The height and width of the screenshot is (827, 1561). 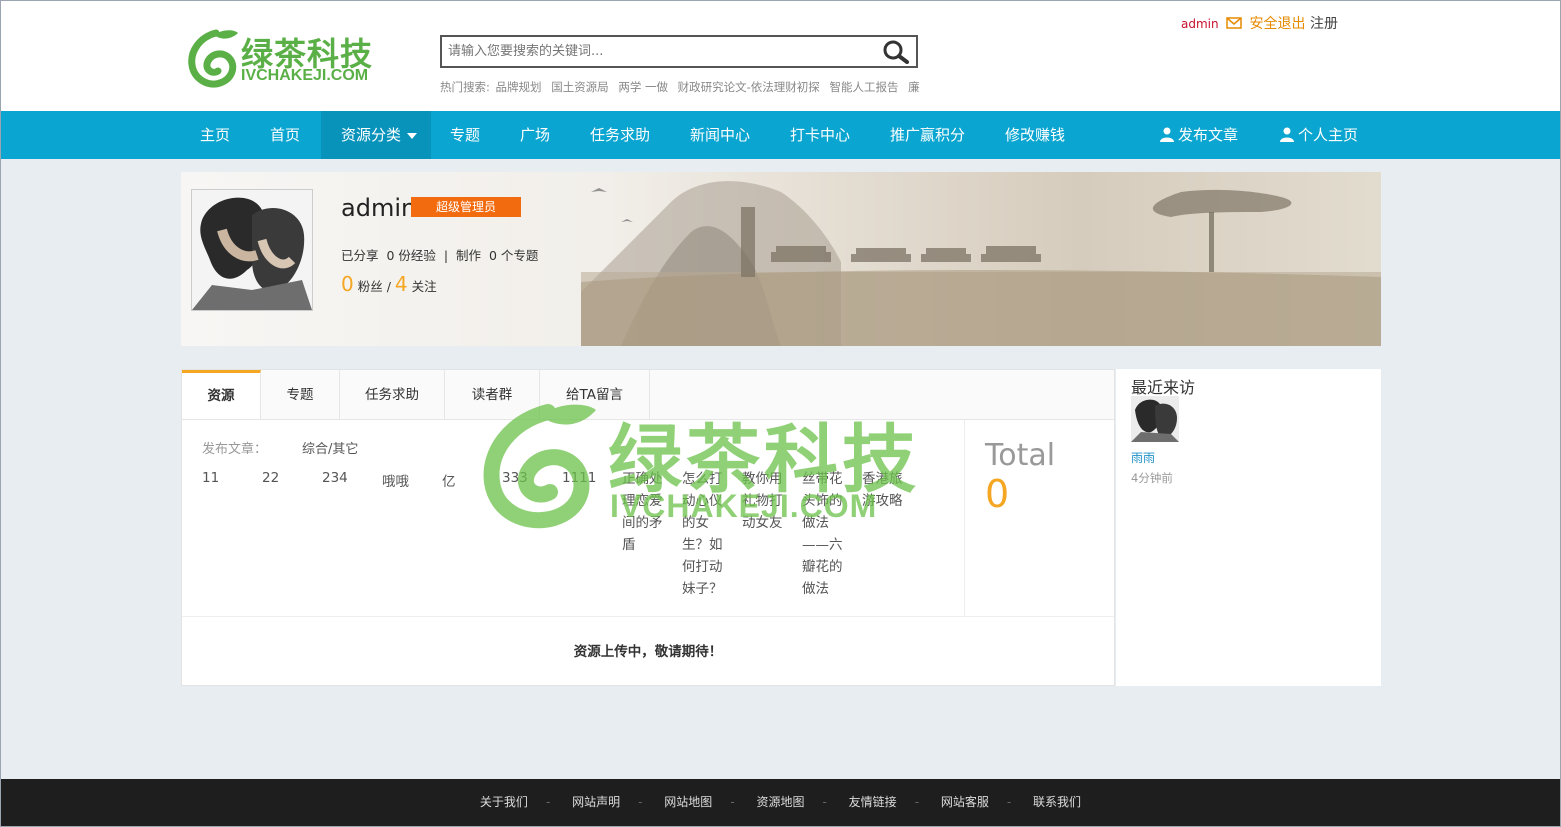 I want to click on hot-search-label: 热门搜索:, so click(x=465, y=87).